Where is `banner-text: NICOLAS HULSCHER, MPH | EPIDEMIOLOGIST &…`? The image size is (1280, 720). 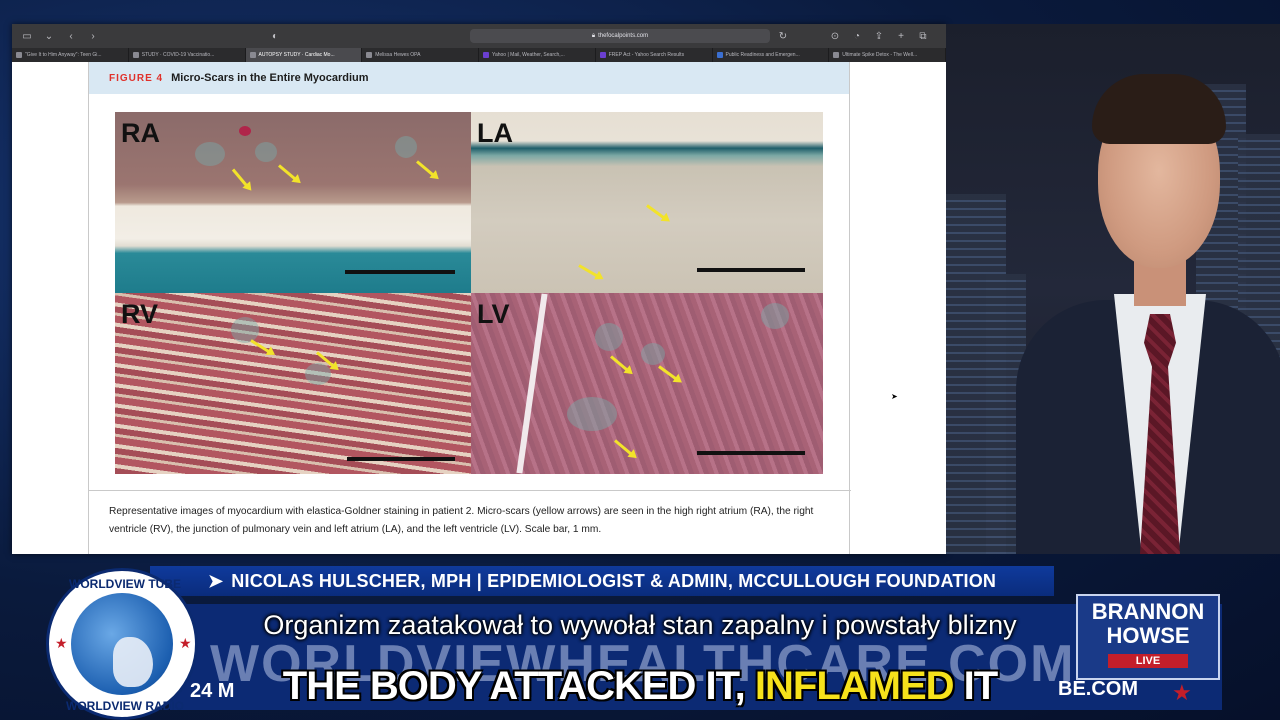
banner-text: NICOLAS HULSCHER, MPH | EPIDEMIOLOGIST &… is located at coordinates (614, 580).